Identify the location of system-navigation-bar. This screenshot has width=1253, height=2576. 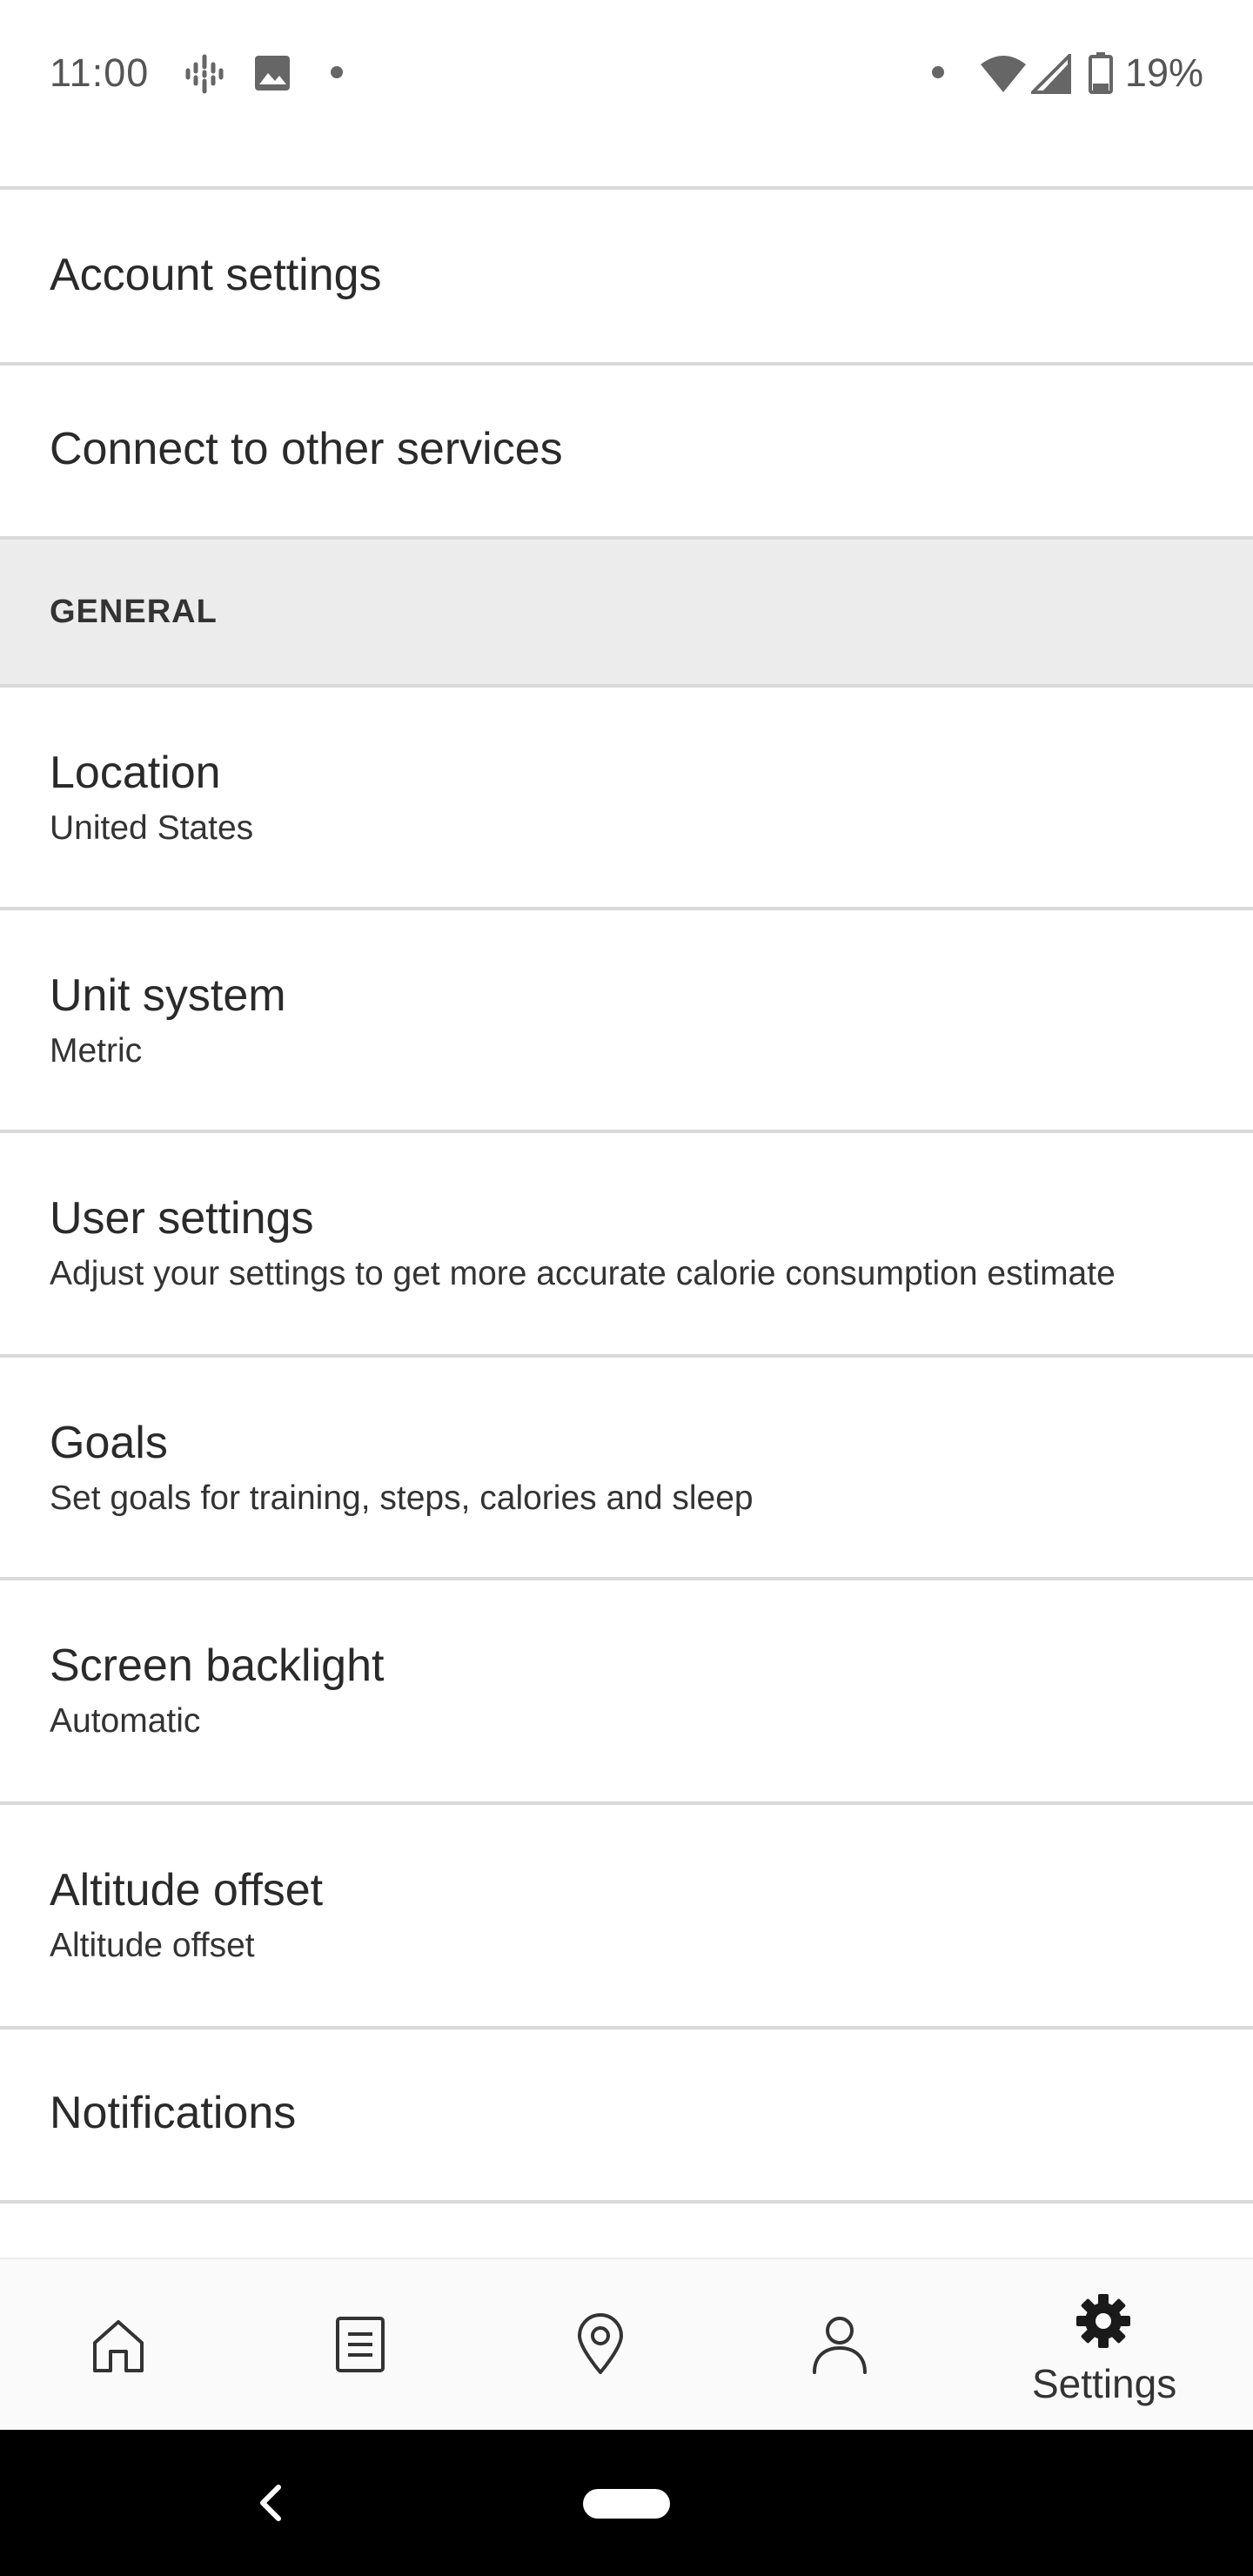
(626, 2503).